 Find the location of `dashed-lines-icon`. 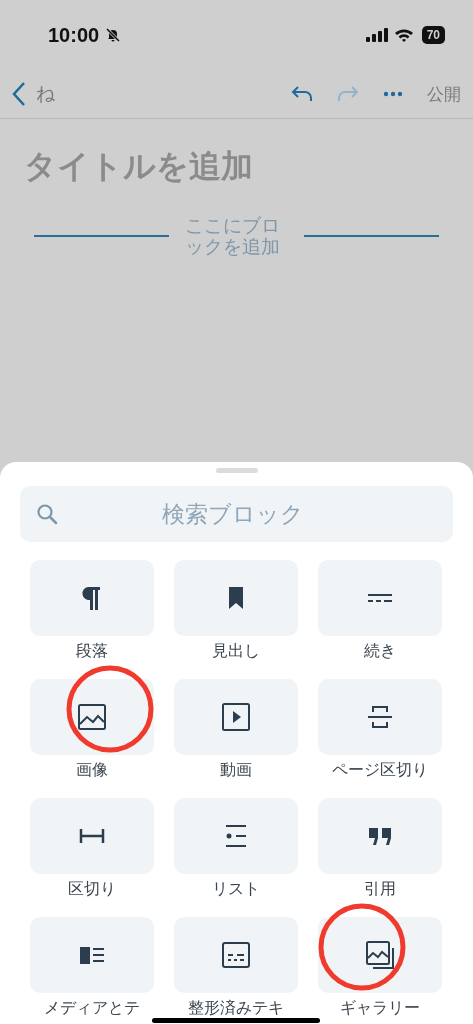

dashed-lines-icon is located at coordinates (380, 598).